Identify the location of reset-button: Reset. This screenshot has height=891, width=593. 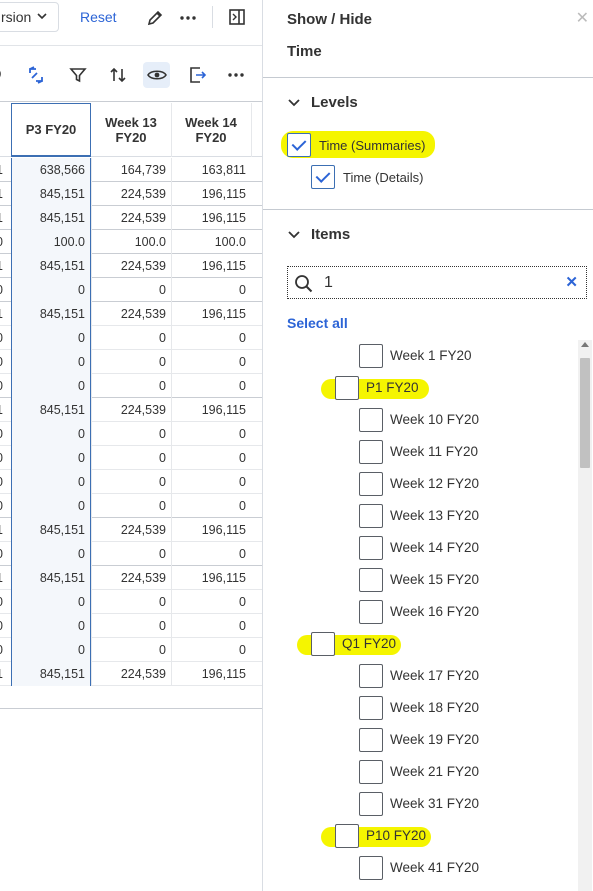
(98, 17).